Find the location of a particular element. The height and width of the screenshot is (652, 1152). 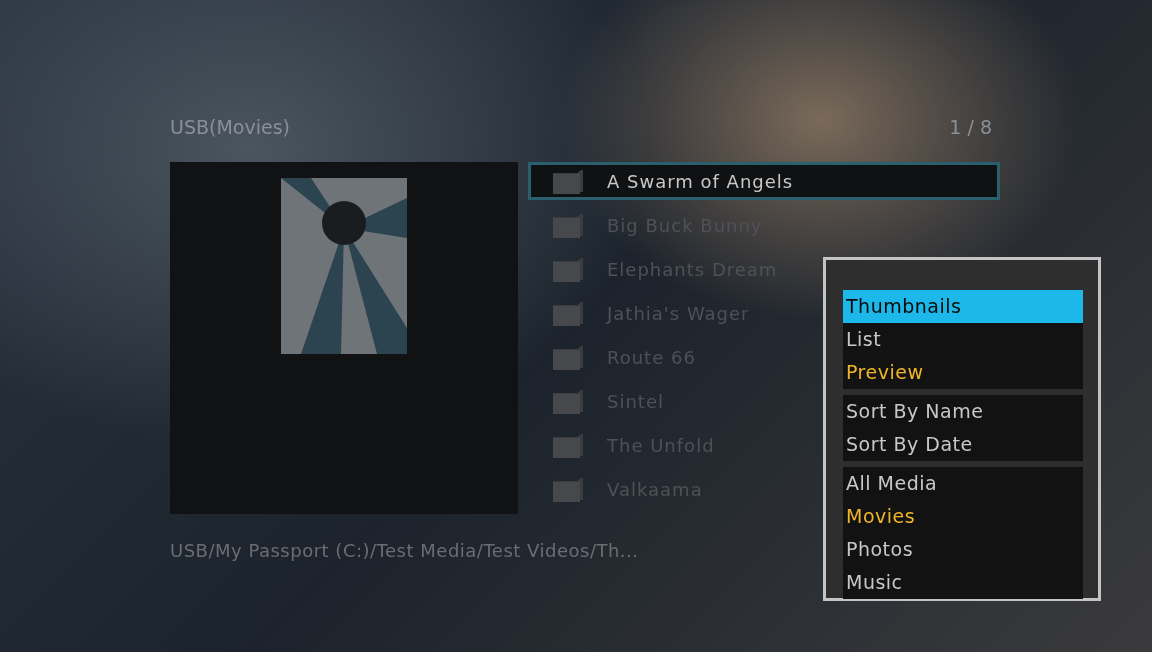

menu-item: Thumbnails is located at coordinates (963, 306).